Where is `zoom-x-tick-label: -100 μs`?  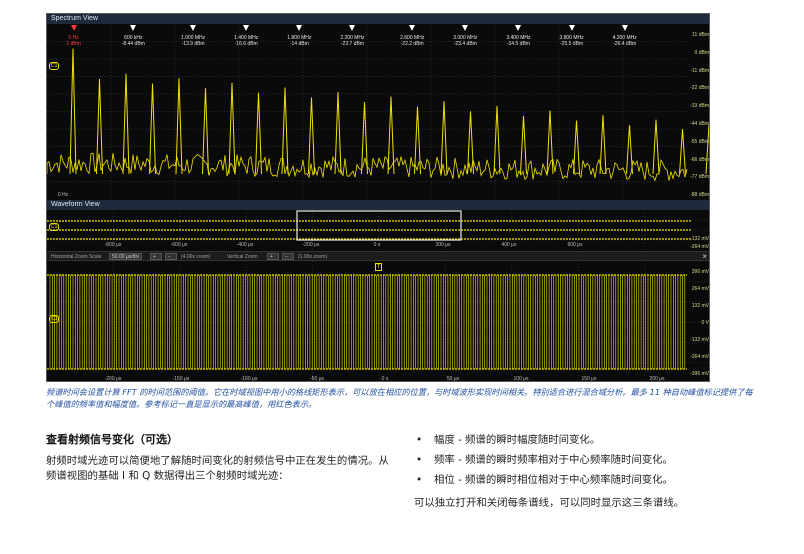 zoom-x-tick-label: -100 μs is located at coordinates (249, 379).